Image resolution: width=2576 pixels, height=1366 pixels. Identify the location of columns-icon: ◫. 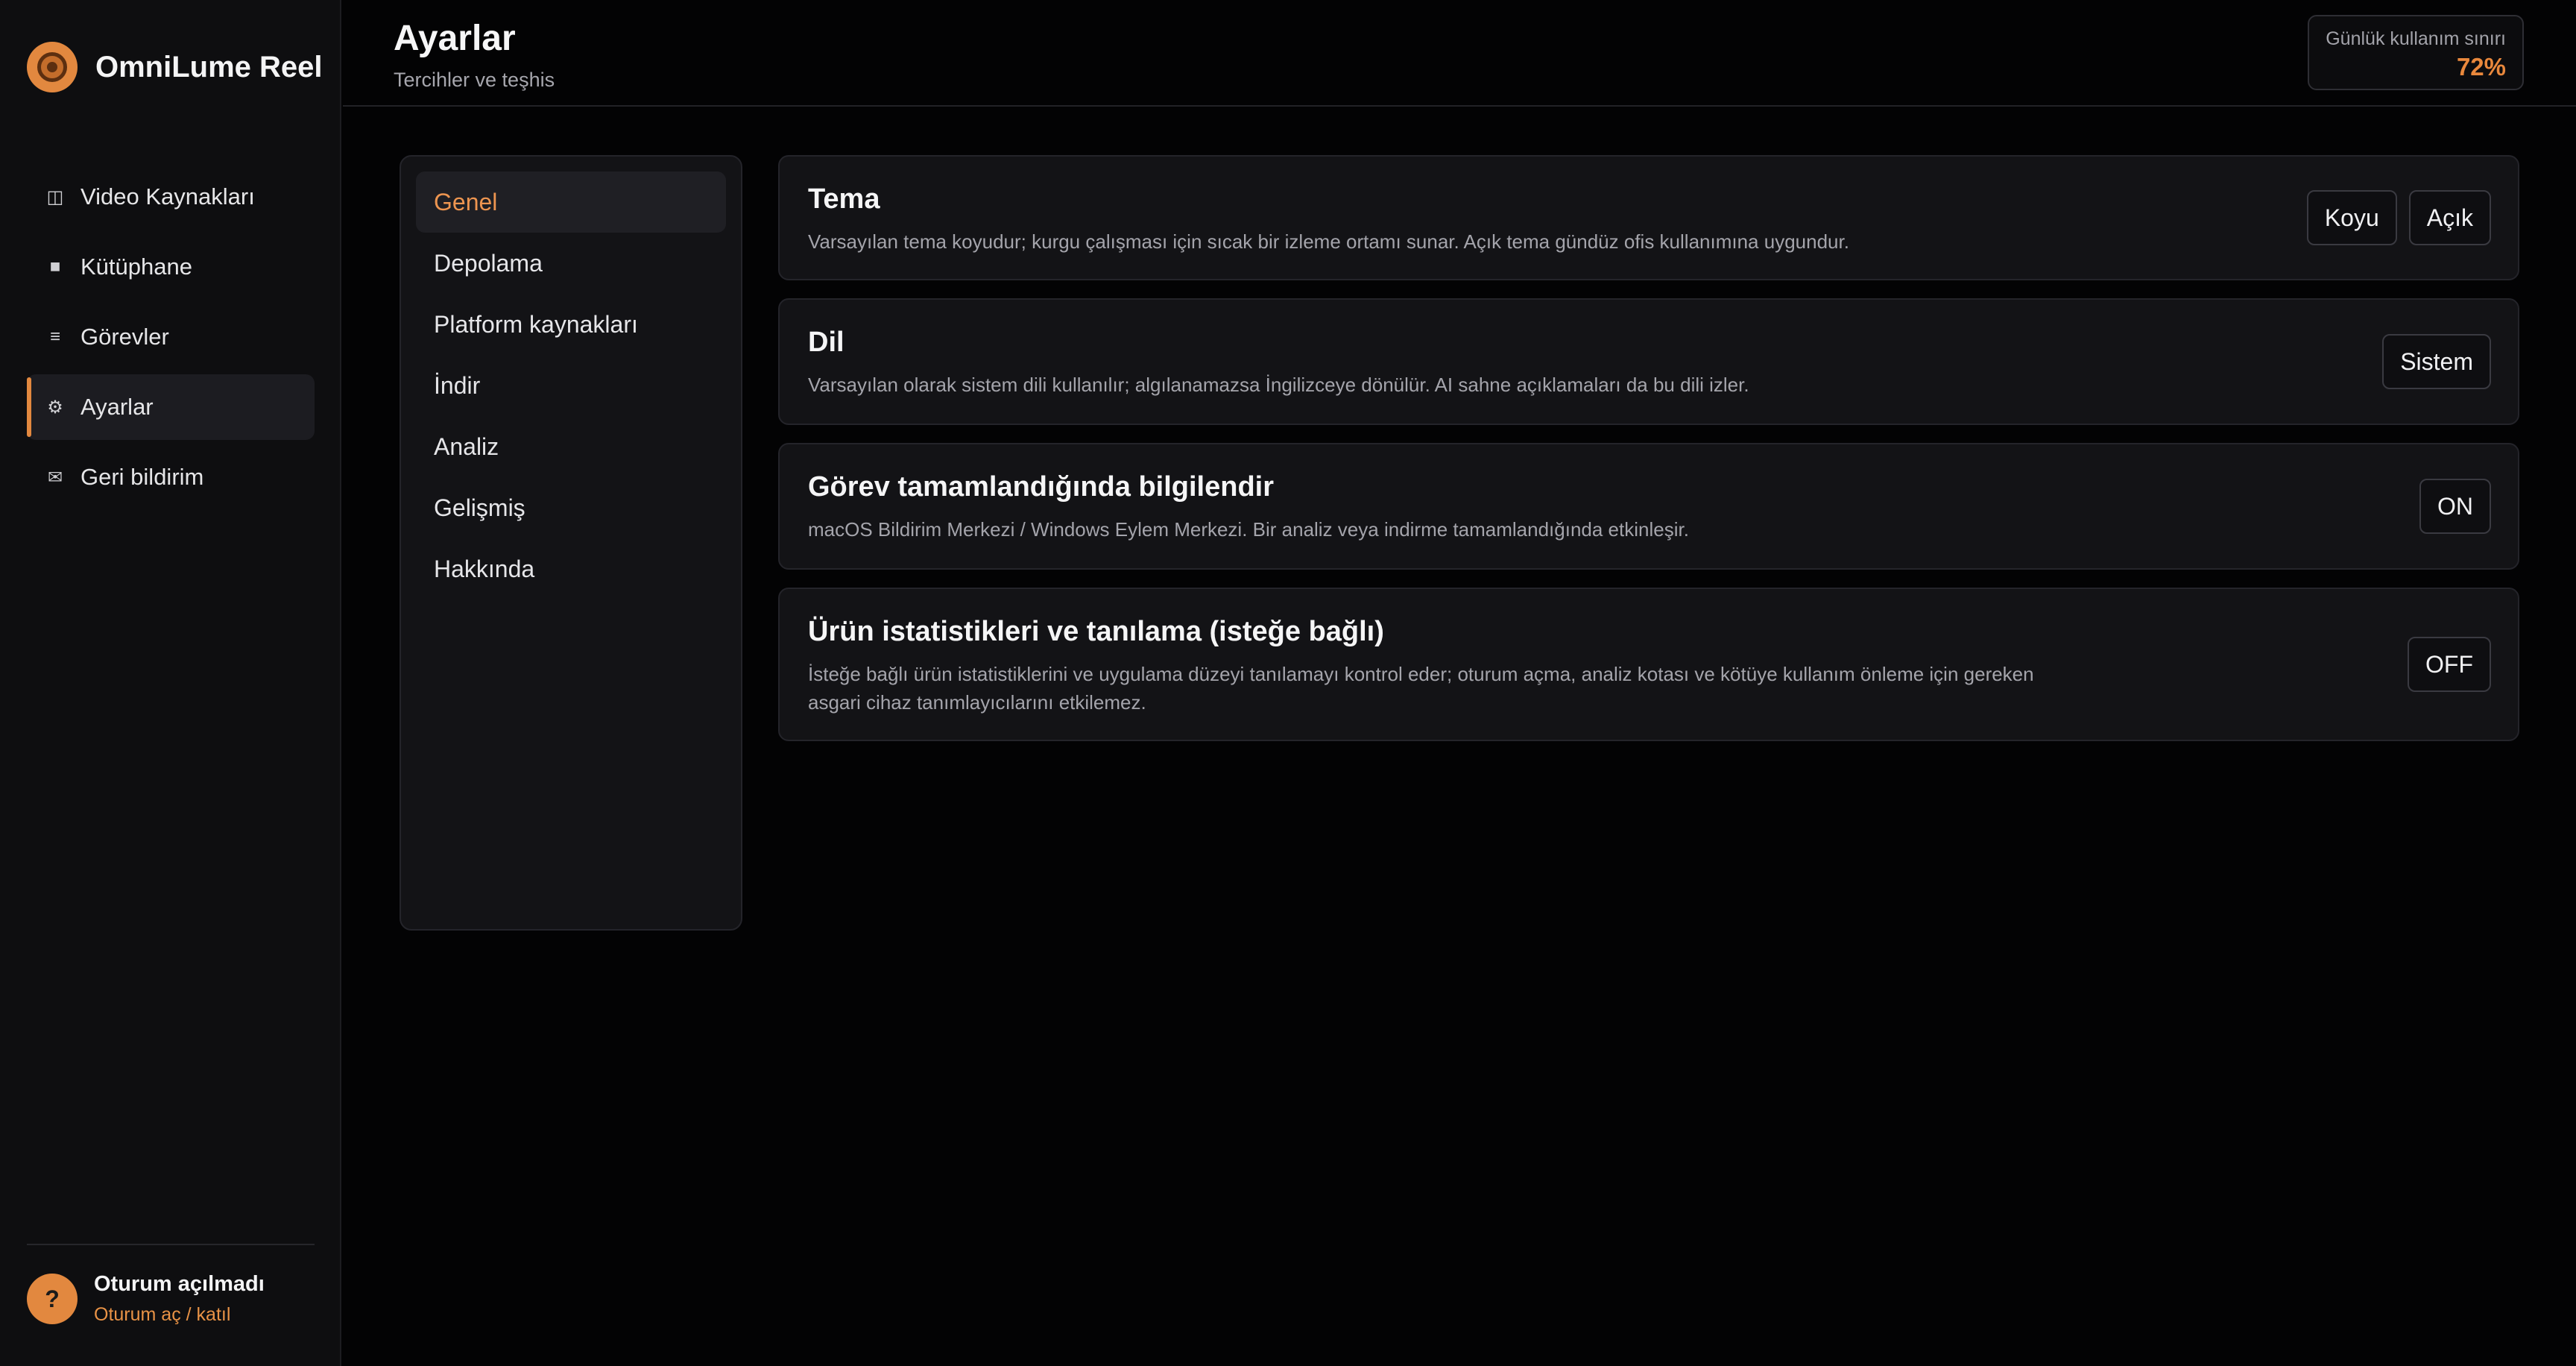
(55, 196).